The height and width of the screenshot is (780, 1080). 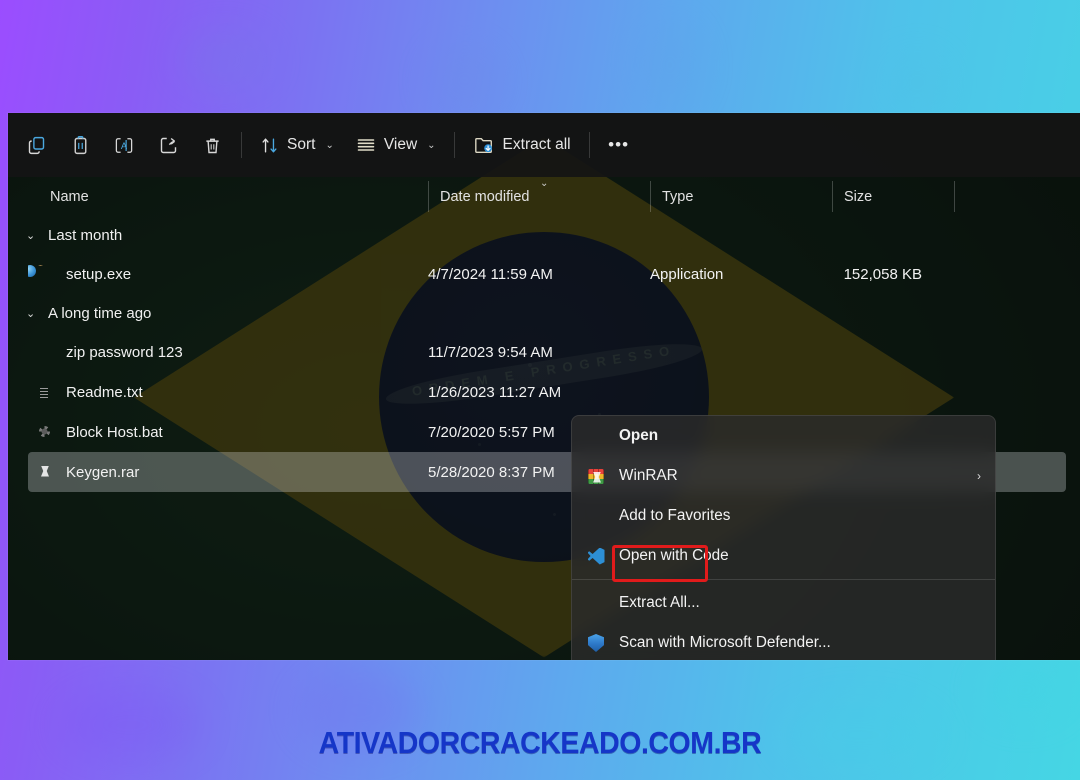 What do you see at coordinates (539, 196) in the screenshot?
I see `column-header-date-modified: ⌄ Date modified` at bounding box center [539, 196].